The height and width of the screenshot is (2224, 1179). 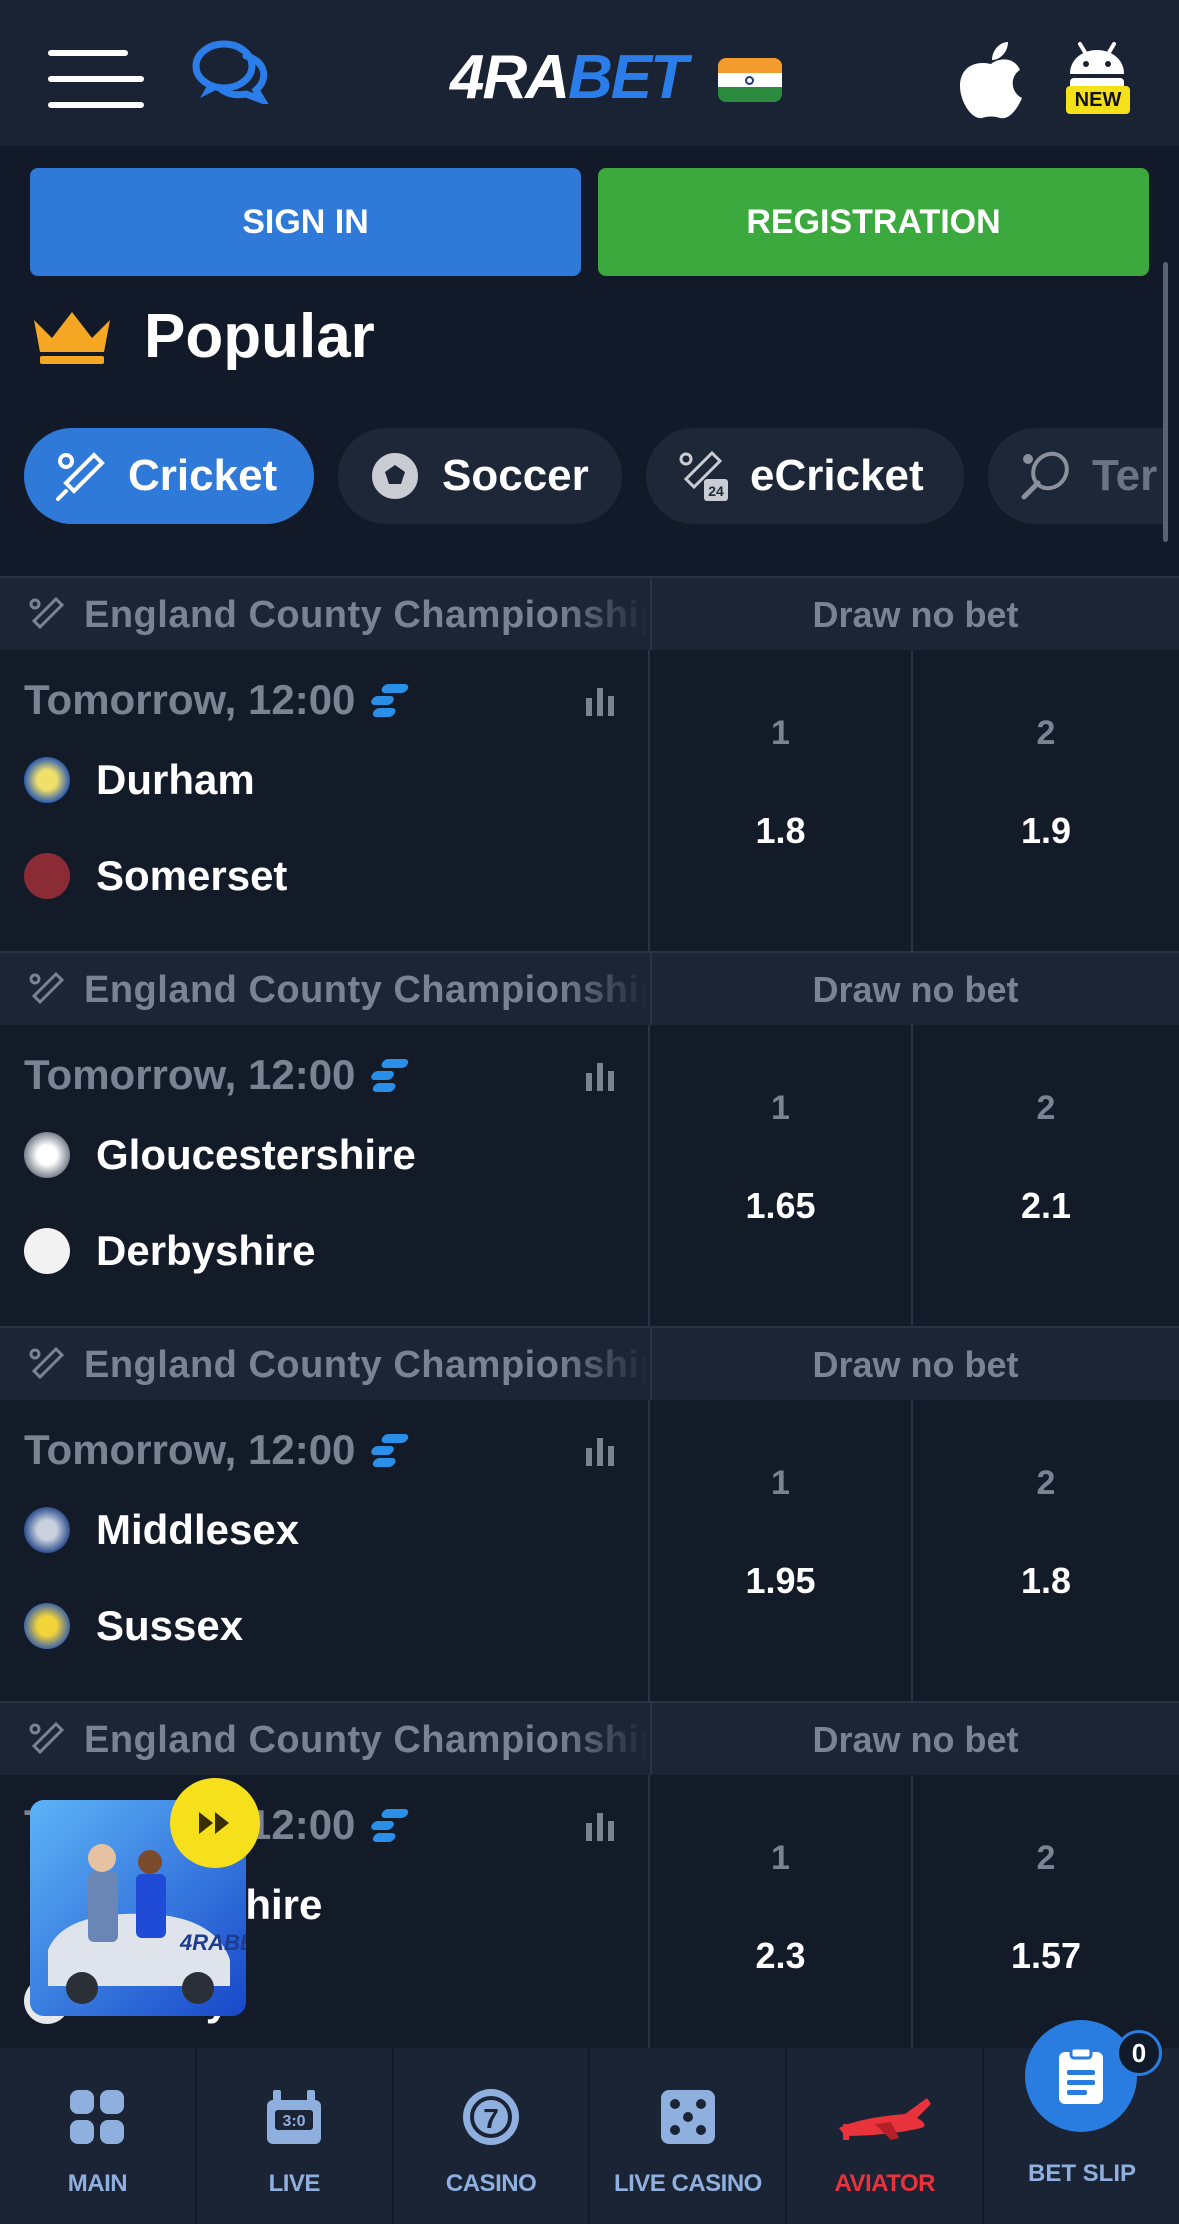 What do you see at coordinates (1046, 1205) in the screenshot?
I see `odds-value: 2.1` at bounding box center [1046, 1205].